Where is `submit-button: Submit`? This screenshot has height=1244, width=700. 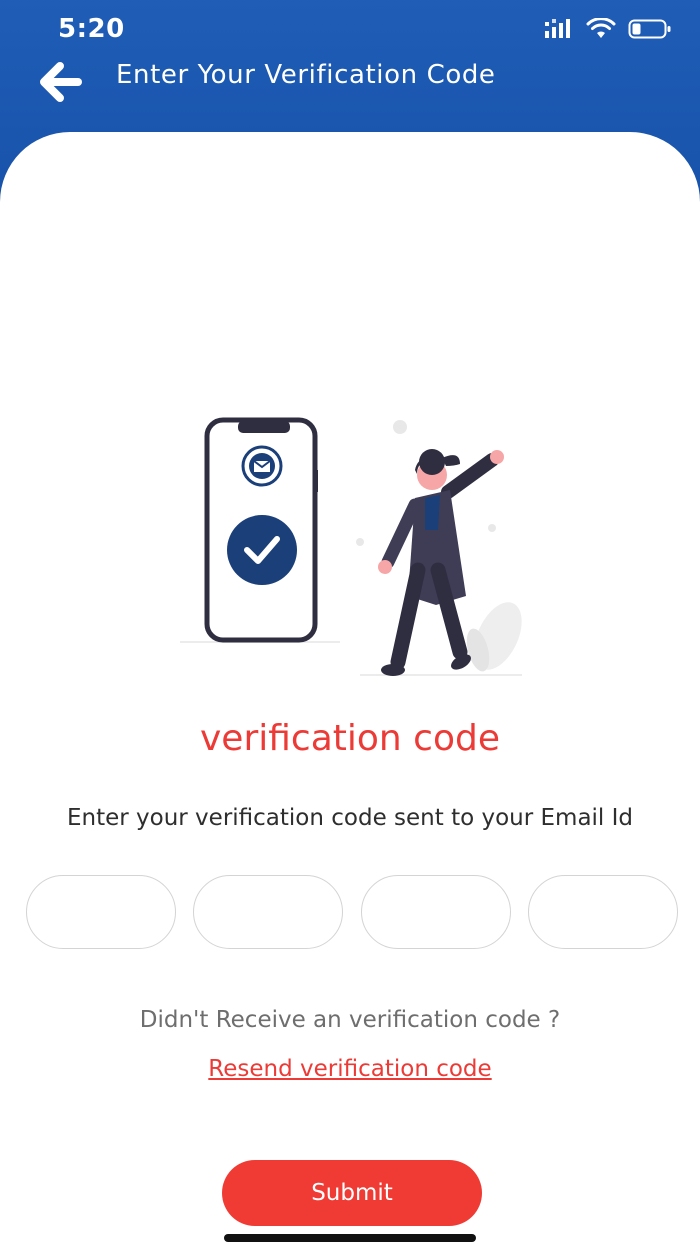 submit-button: Submit is located at coordinates (352, 1193).